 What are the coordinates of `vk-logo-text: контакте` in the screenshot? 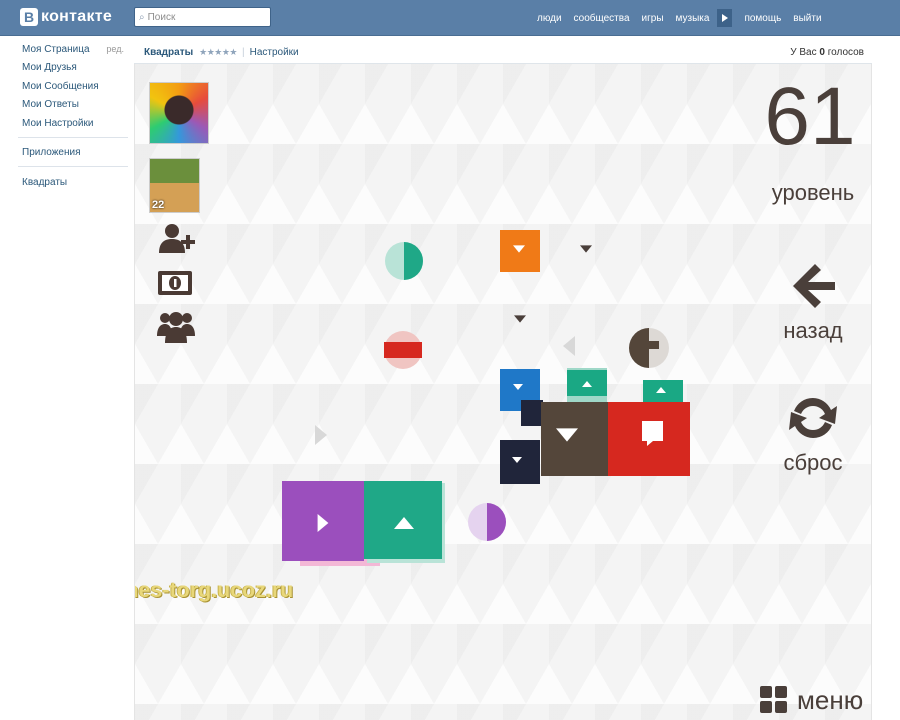 It's located at (77, 16).